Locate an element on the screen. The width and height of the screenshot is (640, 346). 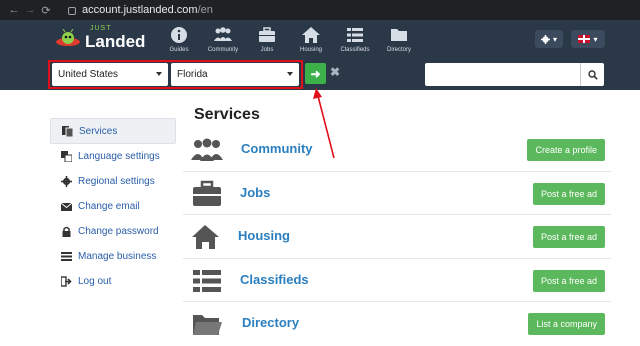
service-row-directory: Directory List a company is located at coordinates (397, 324).